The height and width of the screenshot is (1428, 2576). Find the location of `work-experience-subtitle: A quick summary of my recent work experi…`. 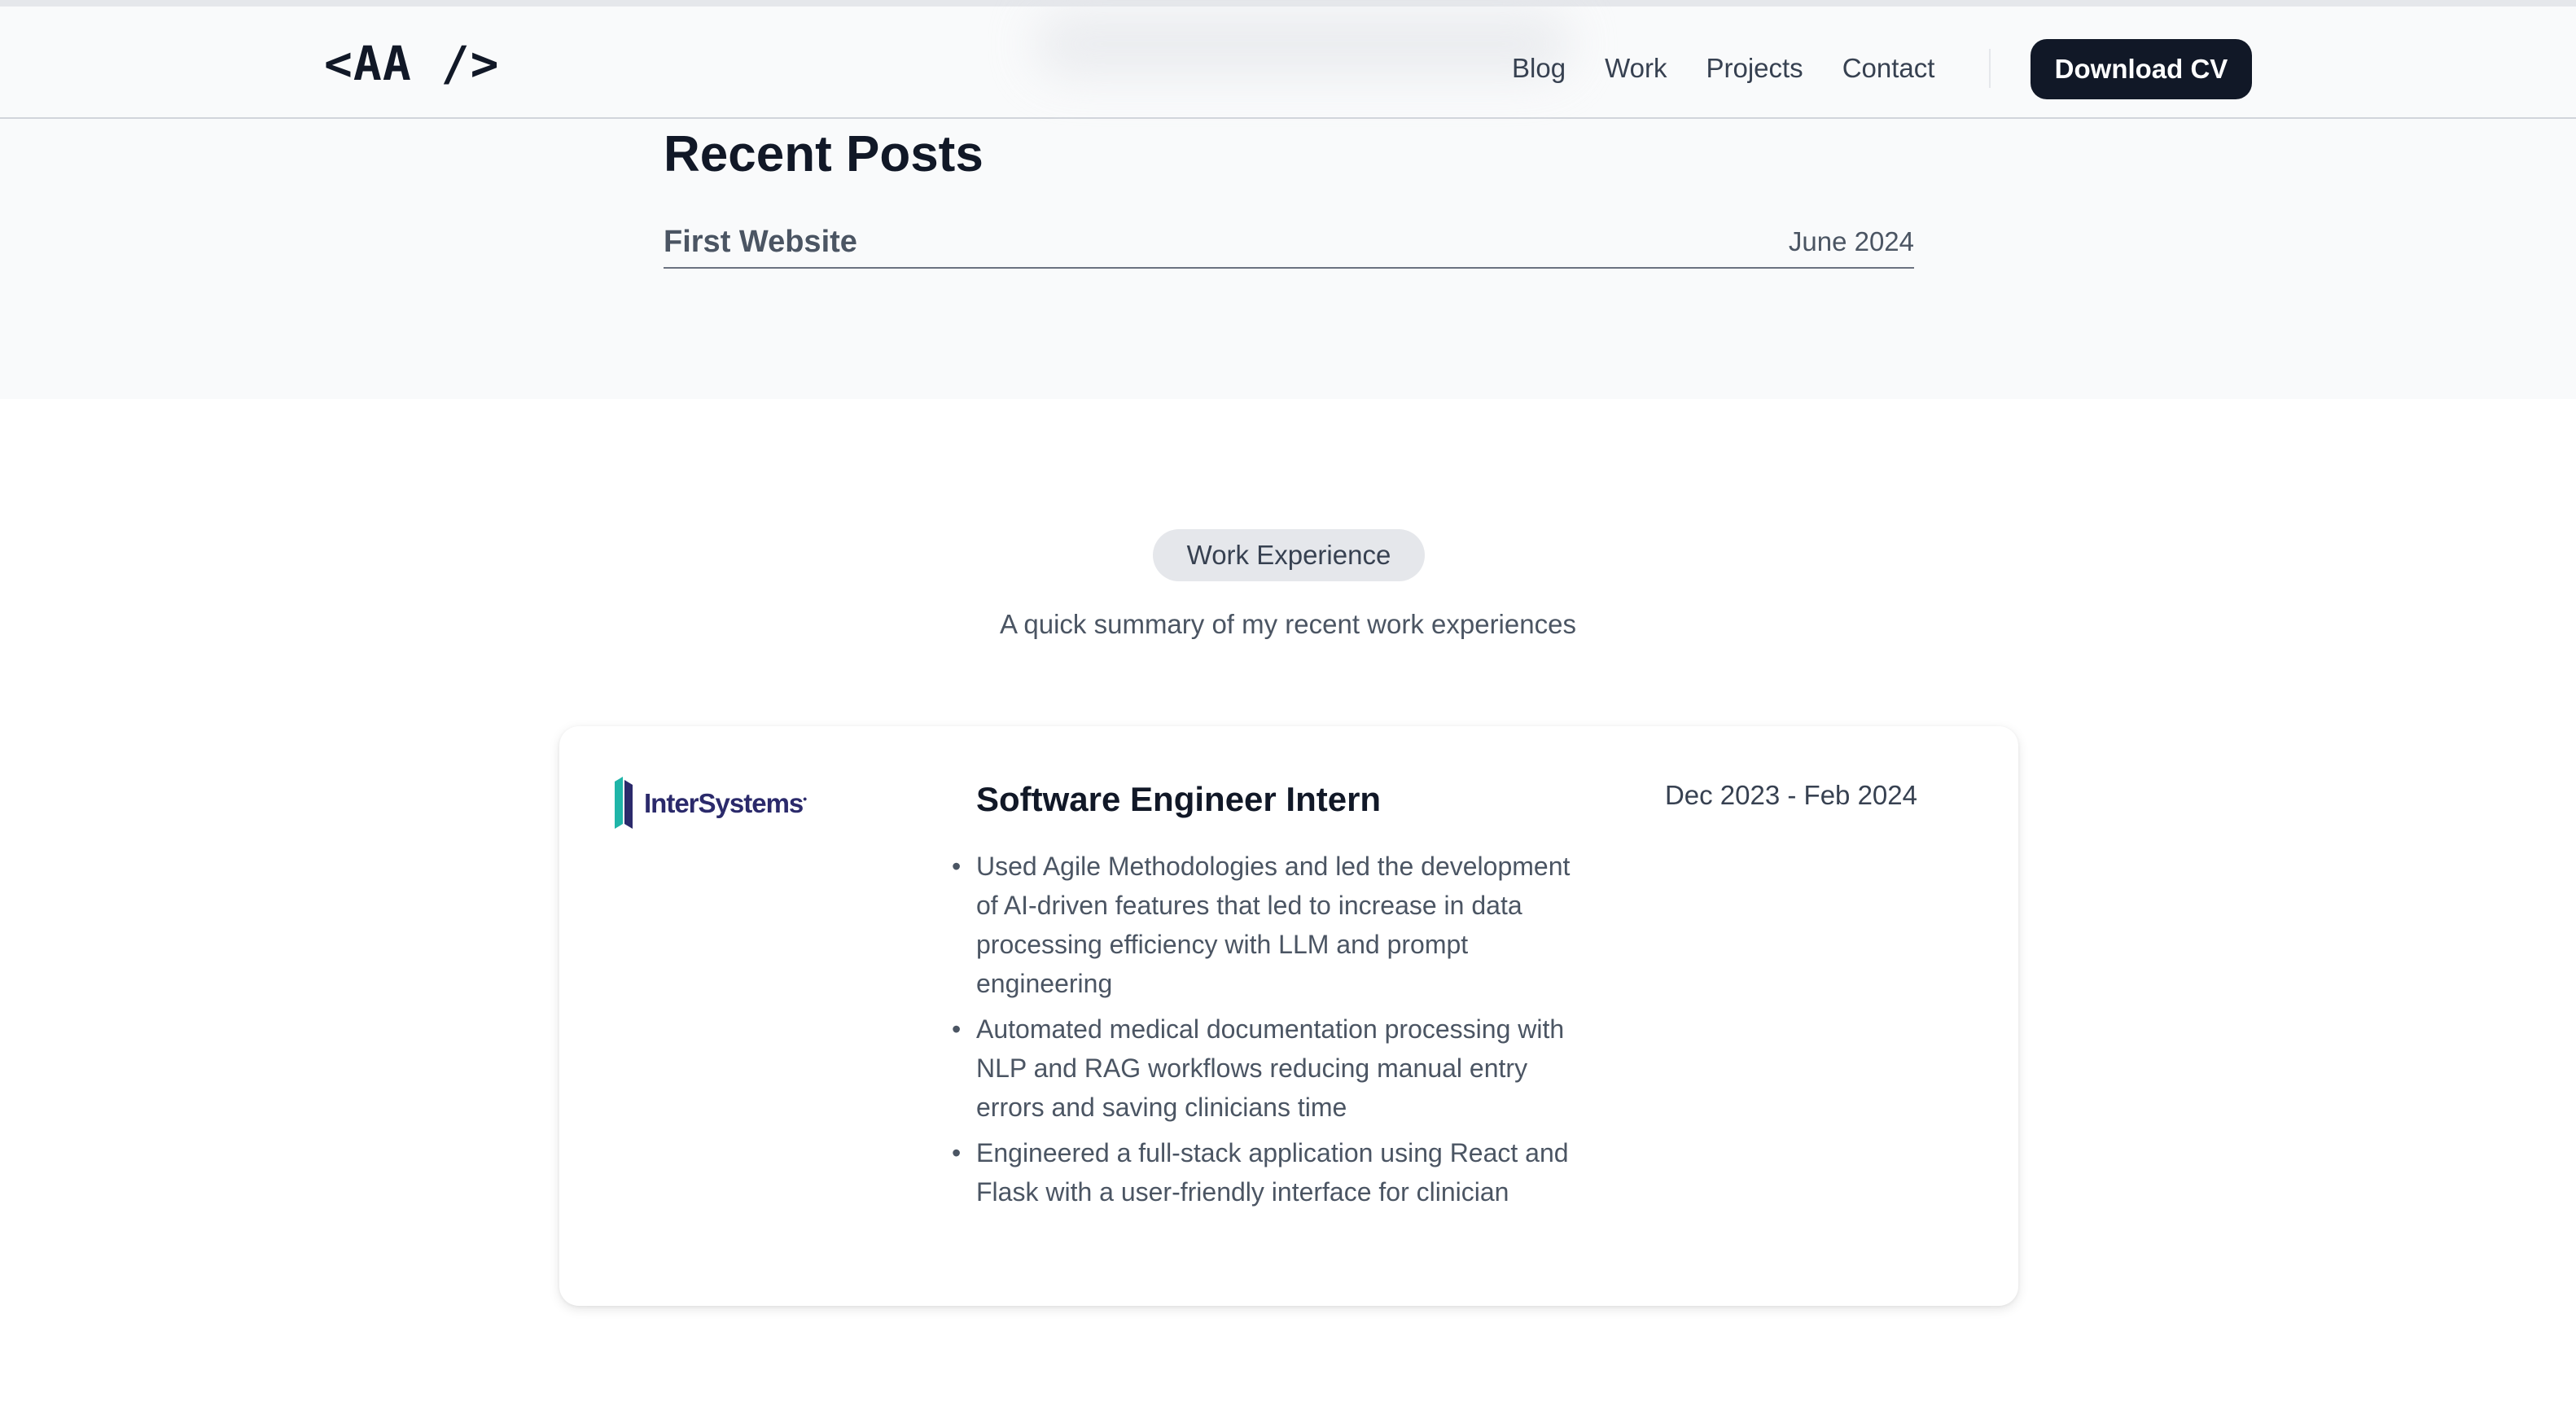

work-experience-subtitle: A quick summary of my recent work experi… is located at coordinates (1288, 624).